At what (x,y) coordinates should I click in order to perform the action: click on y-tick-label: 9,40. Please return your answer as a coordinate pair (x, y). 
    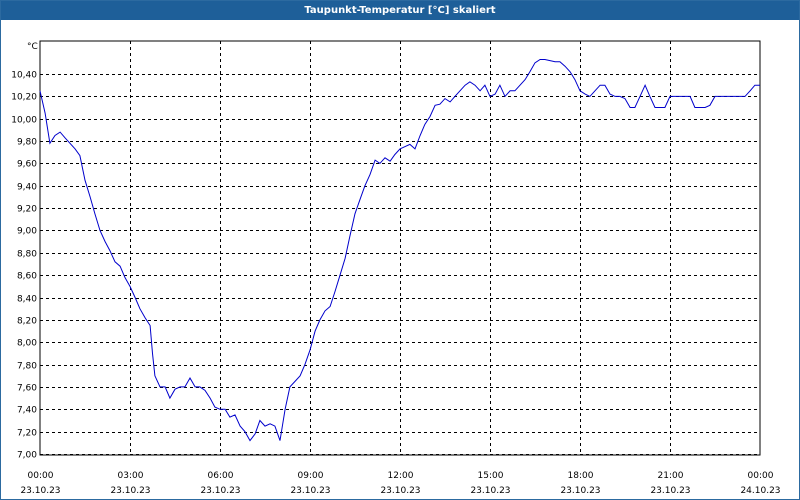
    Looking at the image, I should click on (27, 188).